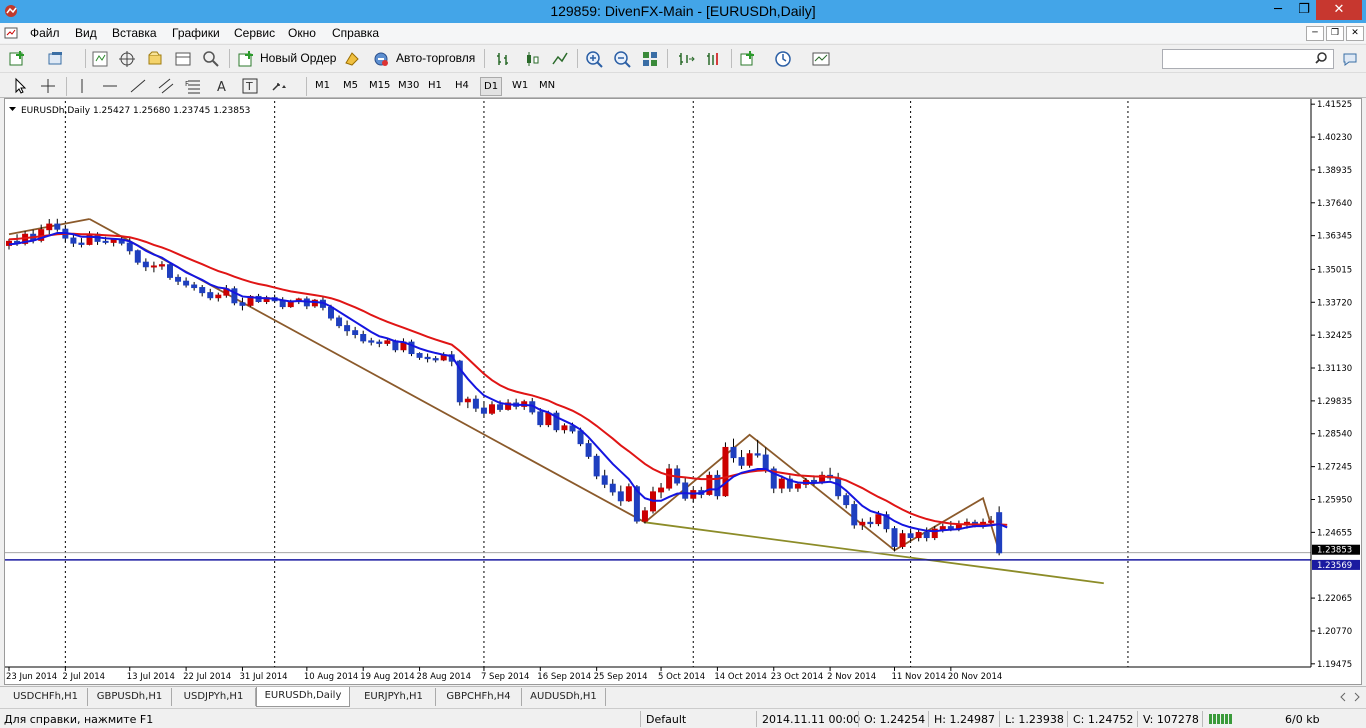 Image resolution: width=1366 pixels, height=728 pixels. What do you see at coordinates (462, 86) in the screenshot?
I see `timeframe-h4: H4` at bounding box center [462, 86].